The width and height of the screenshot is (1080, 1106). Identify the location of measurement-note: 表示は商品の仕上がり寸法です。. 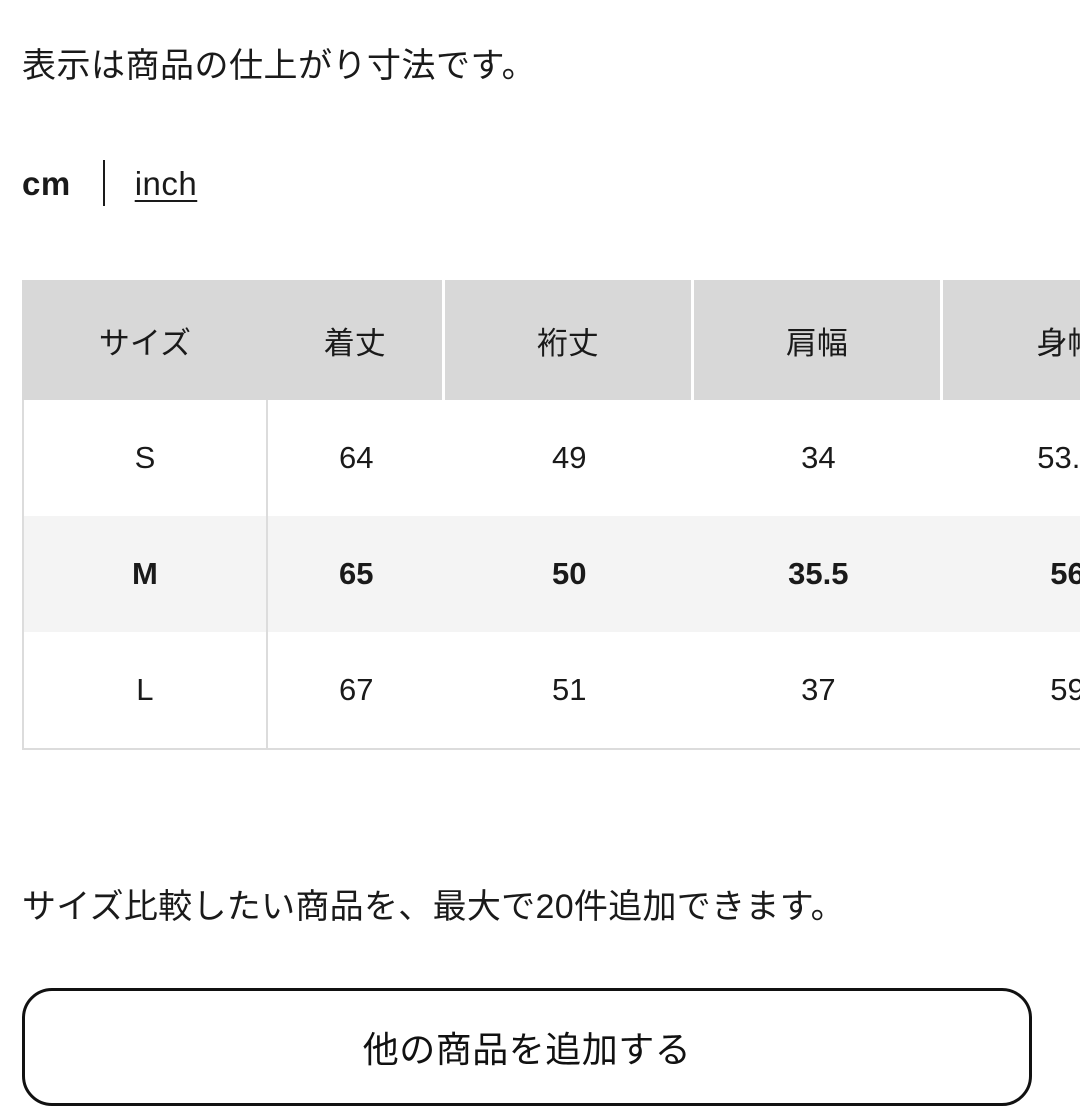
(279, 66).